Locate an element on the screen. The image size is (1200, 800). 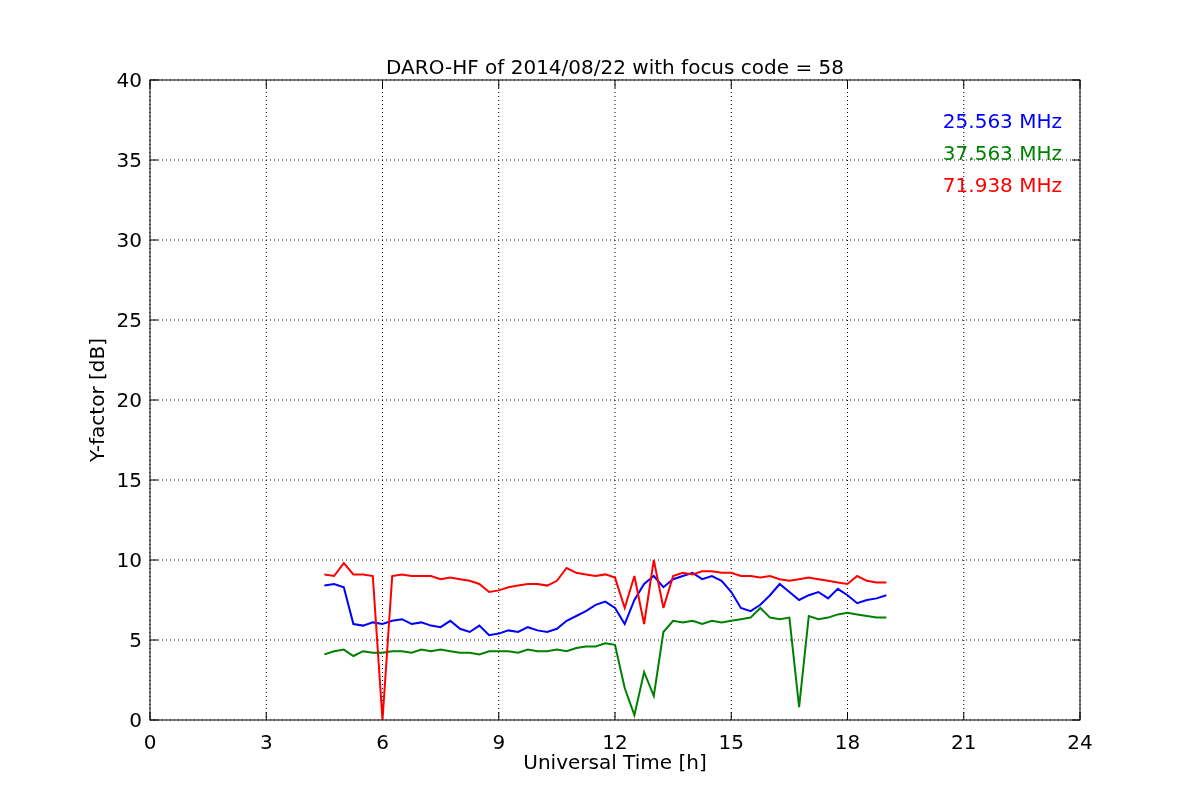
y-tick-label: 15 is located at coordinates (129, 480).